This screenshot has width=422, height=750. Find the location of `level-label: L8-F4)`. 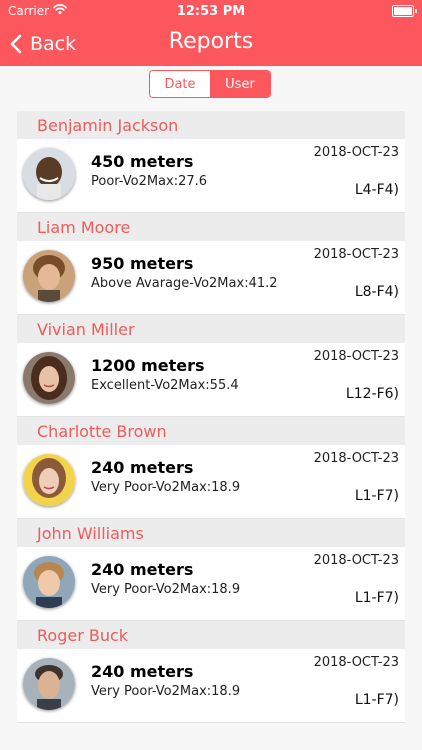

level-label: L8-F4) is located at coordinates (376, 292).